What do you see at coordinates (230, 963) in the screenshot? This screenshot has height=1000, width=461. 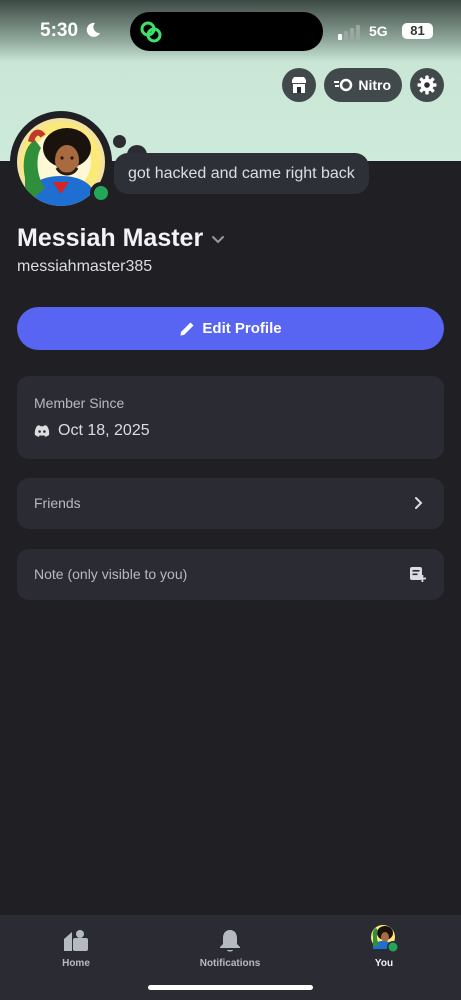 I see `nav-notifications-label: Notifications` at bounding box center [230, 963].